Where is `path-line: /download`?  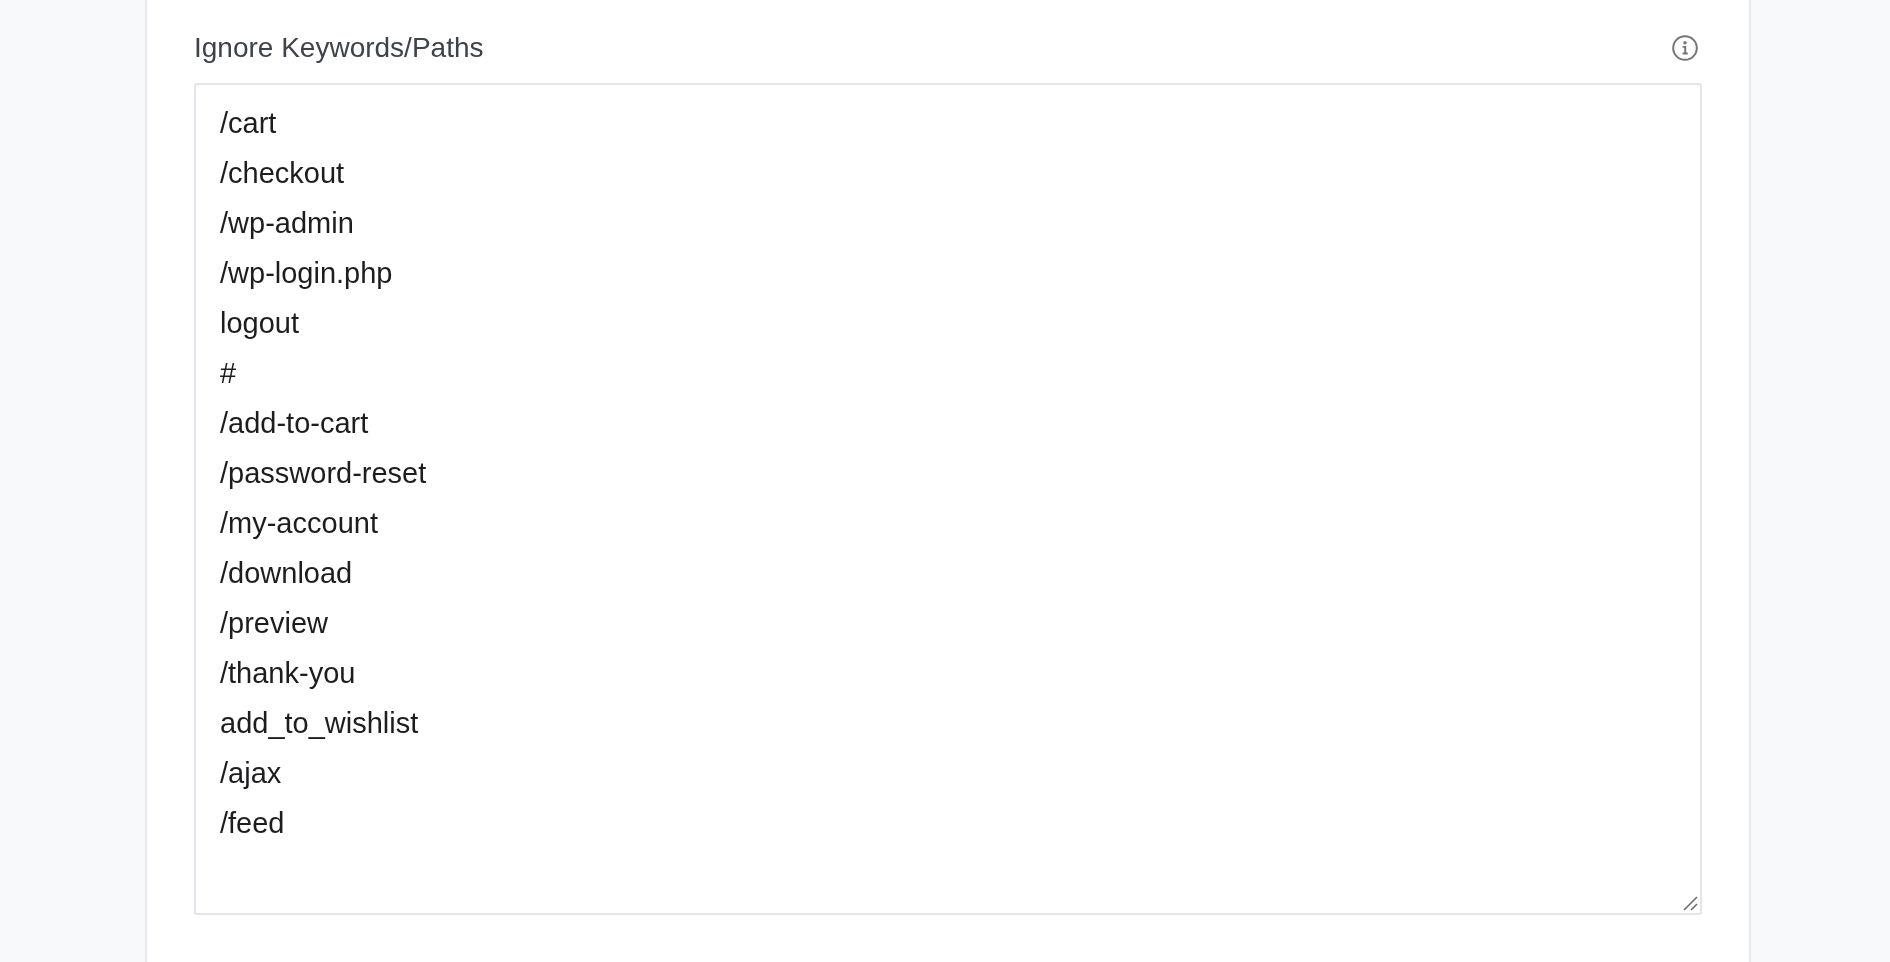
path-line: /download is located at coordinates (286, 573).